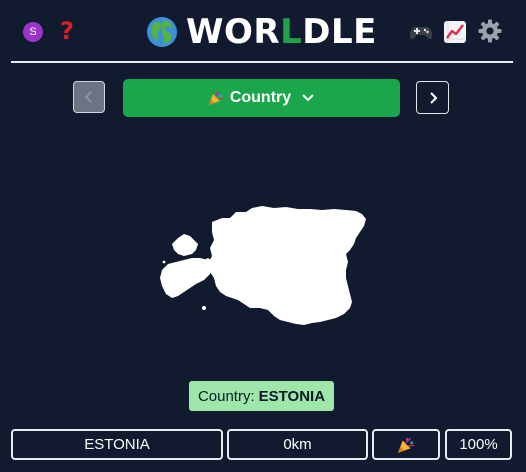 The width and height of the screenshot is (526, 472). I want to click on guess-proximity: 100%, so click(478, 444).